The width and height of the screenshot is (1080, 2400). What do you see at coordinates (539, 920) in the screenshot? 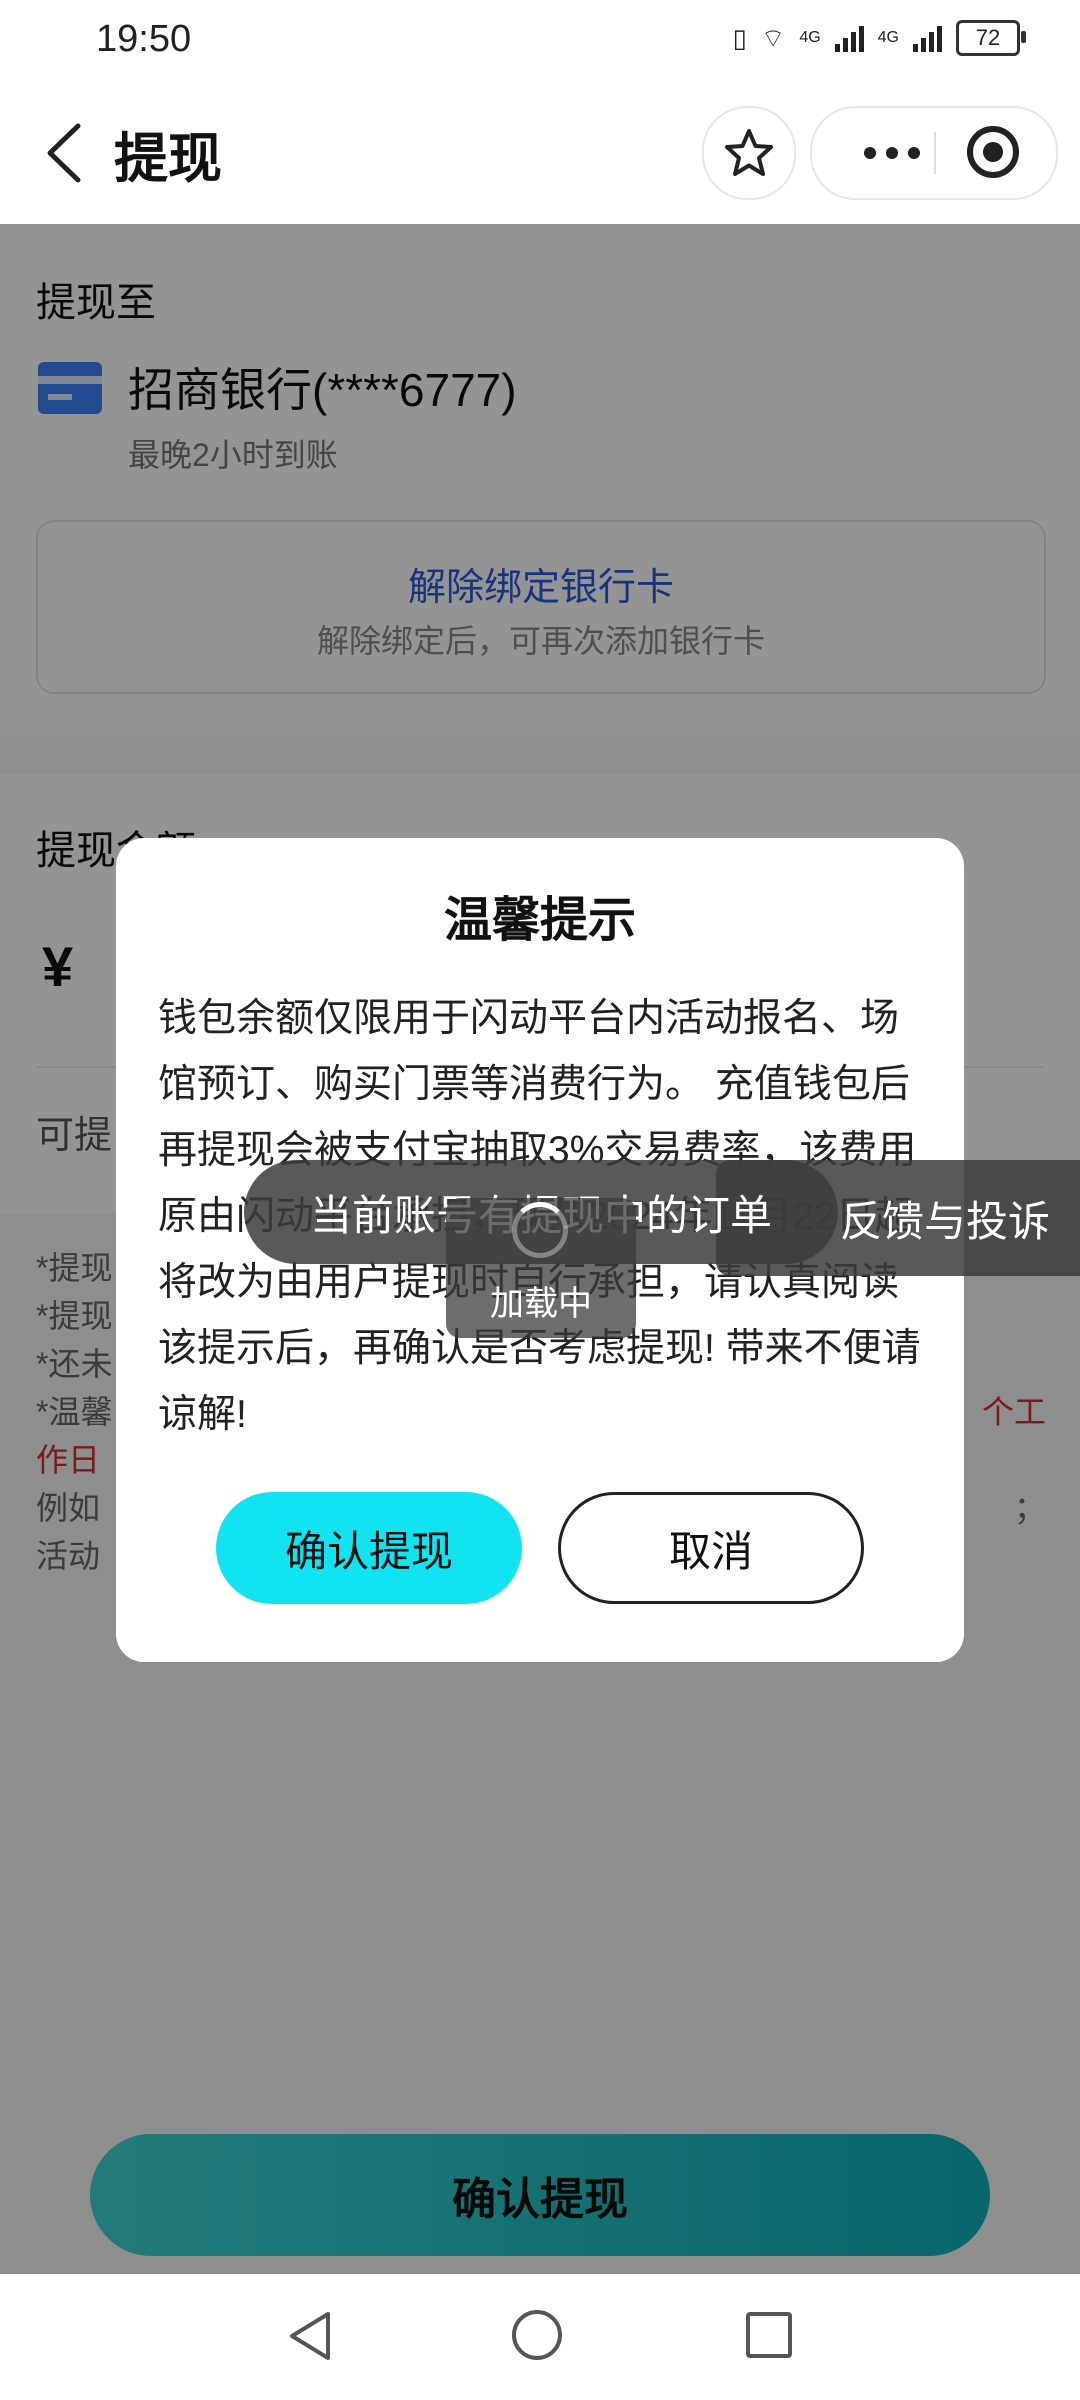
I see `dialog-title: 温馨提示` at bounding box center [539, 920].